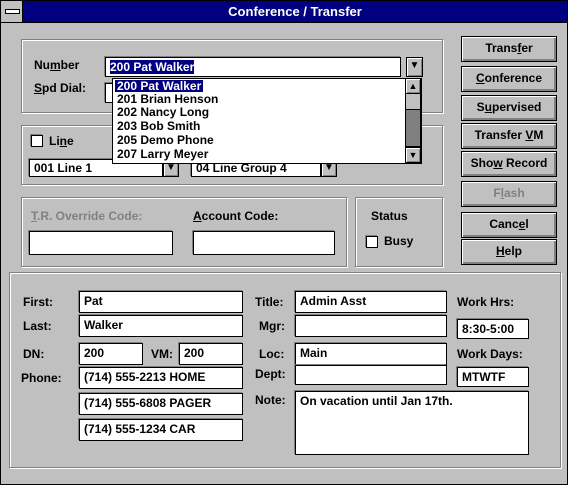  Describe the element at coordinates (41, 378) in the screenshot. I see `phone-label: Phone:` at that location.